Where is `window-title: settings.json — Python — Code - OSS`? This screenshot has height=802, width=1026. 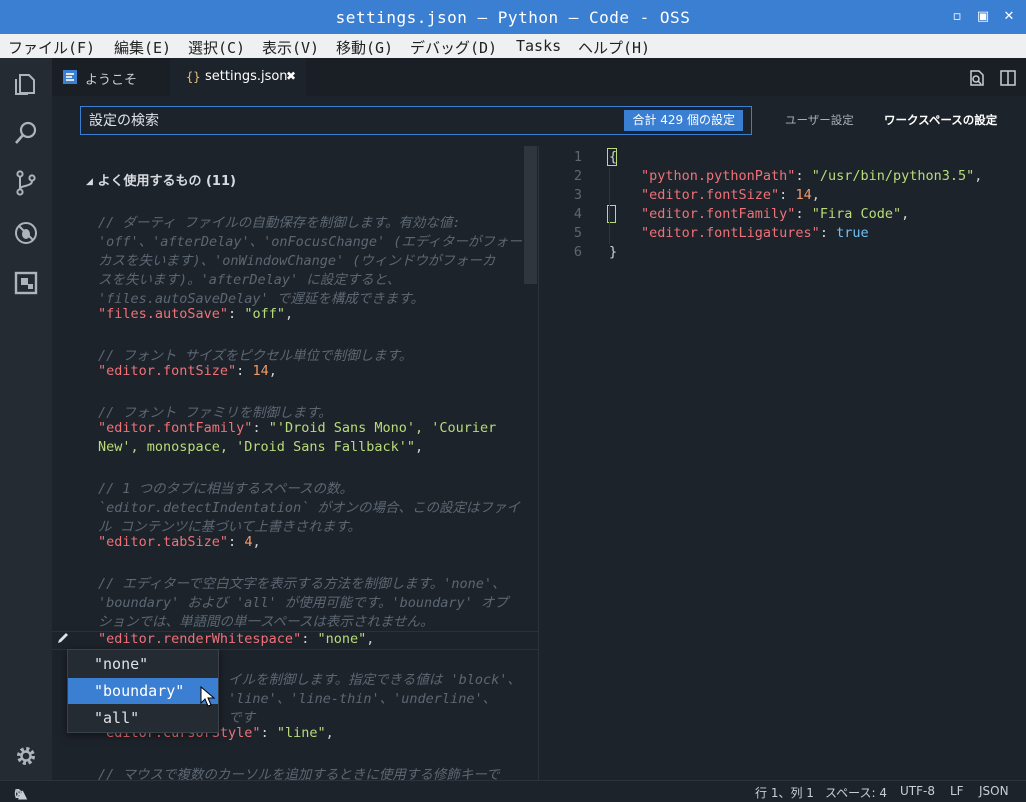
window-title: settings.json — Python — Code - OSS is located at coordinates (513, 17).